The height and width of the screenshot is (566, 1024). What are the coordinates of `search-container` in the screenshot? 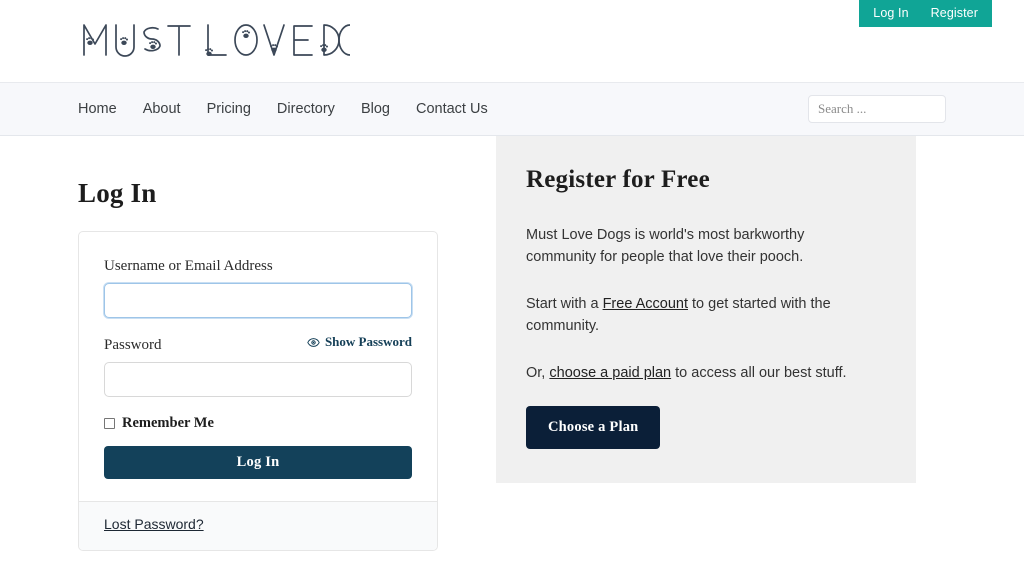 It's located at (877, 109).